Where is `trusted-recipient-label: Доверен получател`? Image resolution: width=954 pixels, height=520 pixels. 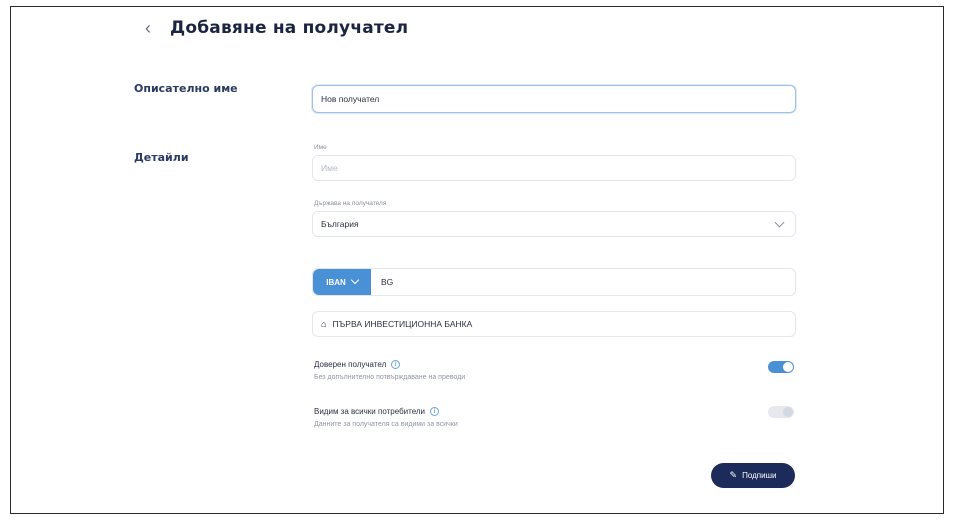
trusted-recipient-label: Доверен получател is located at coordinates (350, 364).